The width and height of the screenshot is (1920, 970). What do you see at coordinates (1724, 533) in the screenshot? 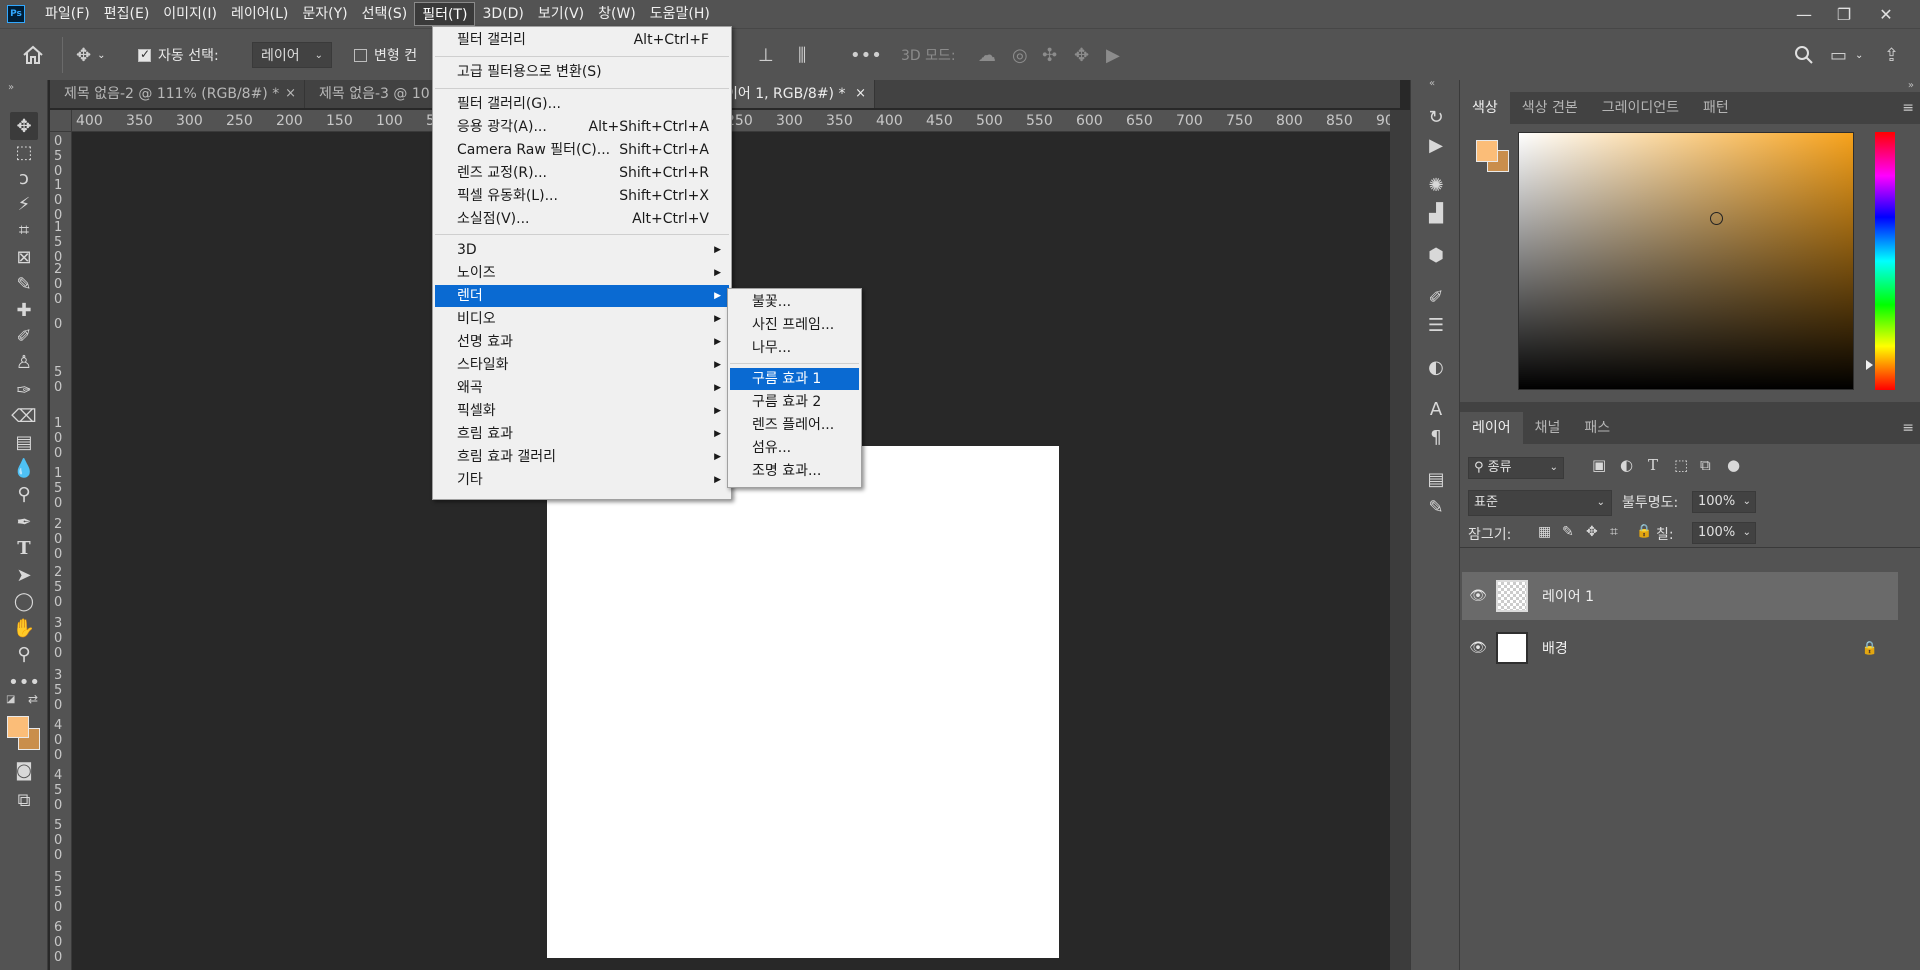
I see `fill-field: 100% ⌄` at bounding box center [1724, 533].